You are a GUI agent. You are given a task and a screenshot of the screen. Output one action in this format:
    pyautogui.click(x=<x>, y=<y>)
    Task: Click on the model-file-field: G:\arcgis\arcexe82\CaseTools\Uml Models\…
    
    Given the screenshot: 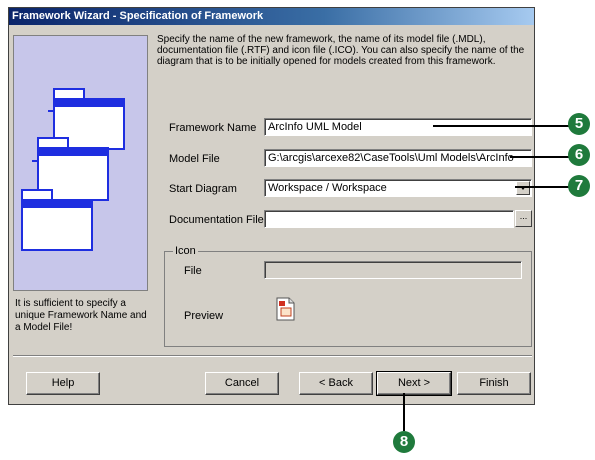 What is the action you would take?
    pyautogui.click(x=398, y=158)
    